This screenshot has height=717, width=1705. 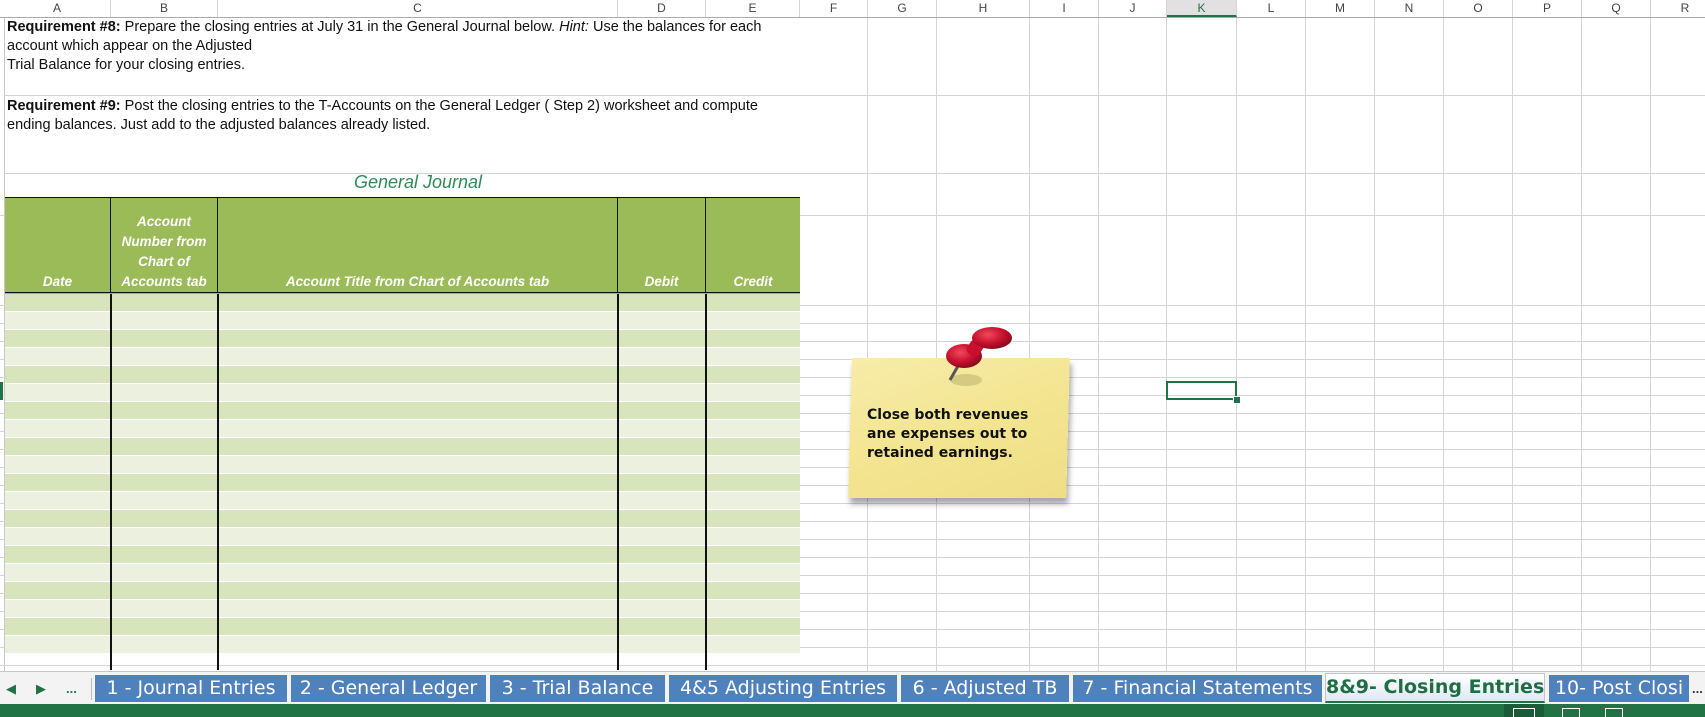 I want to click on column-header-a: A, so click(x=57, y=8).